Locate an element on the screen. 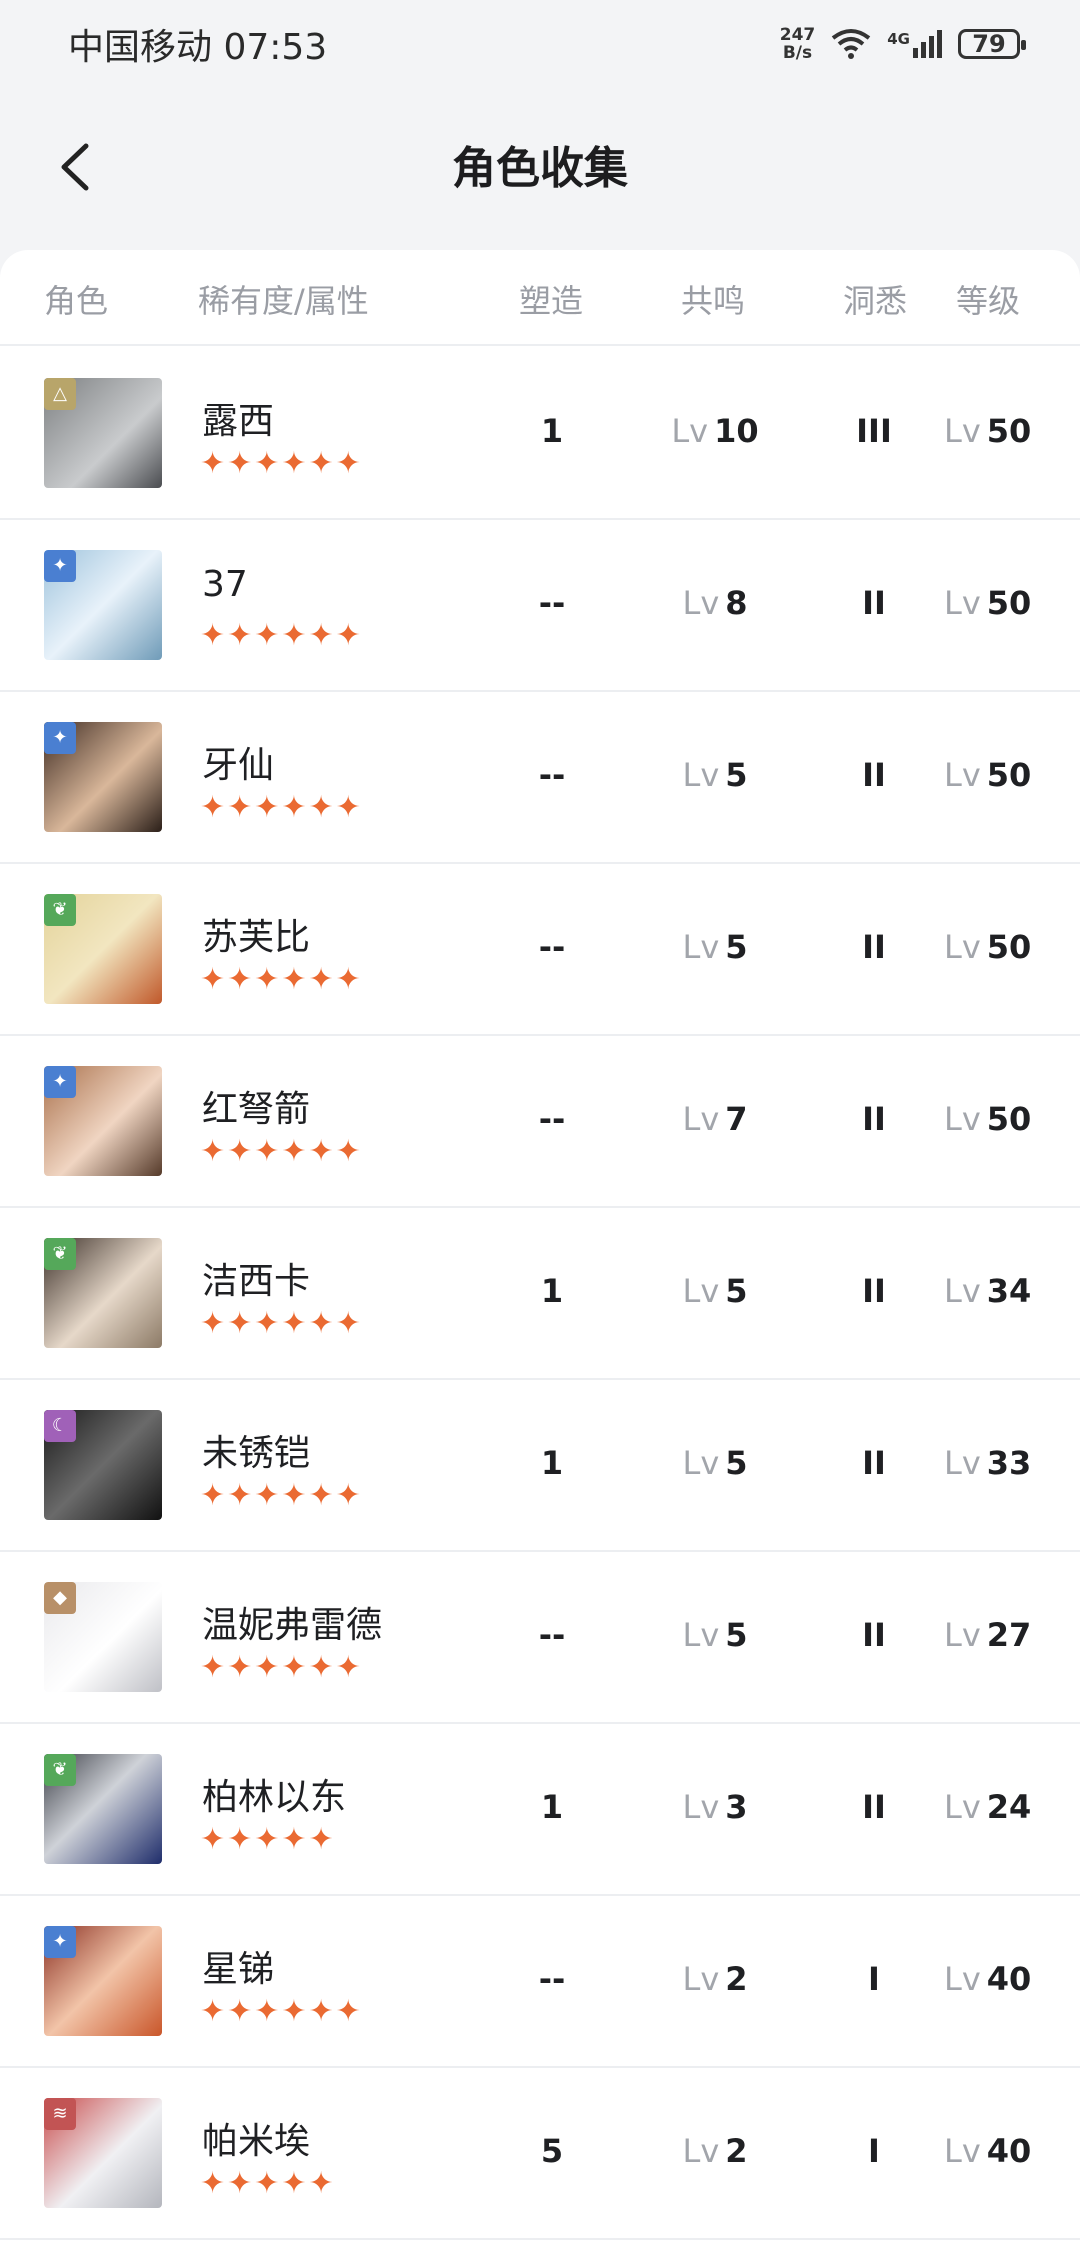  character-row: ◆ 温妮弗雷德 ✦✦✦✦✦✦ -- Lv 5 II Lv 27 is located at coordinates (540, 1637).